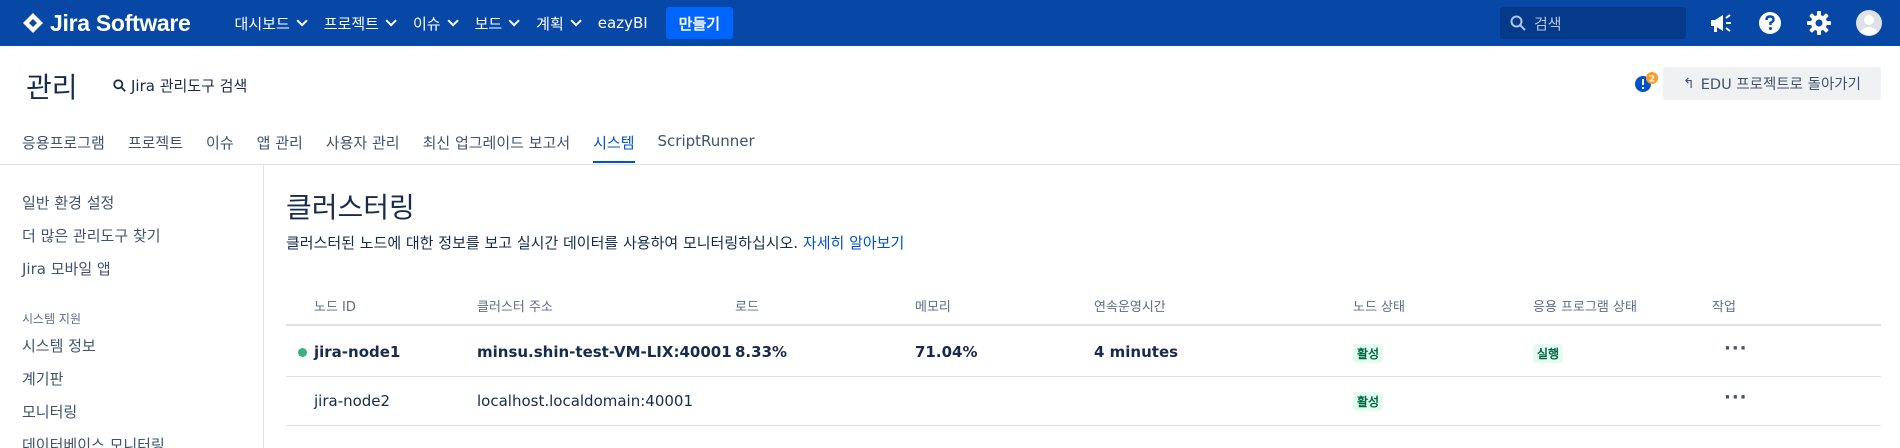  What do you see at coordinates (93, 441) in the screenshot?
I see `sidebar-item-database-monitoring: 데이터베이스 모니터링` at bounding box center [93, 441].